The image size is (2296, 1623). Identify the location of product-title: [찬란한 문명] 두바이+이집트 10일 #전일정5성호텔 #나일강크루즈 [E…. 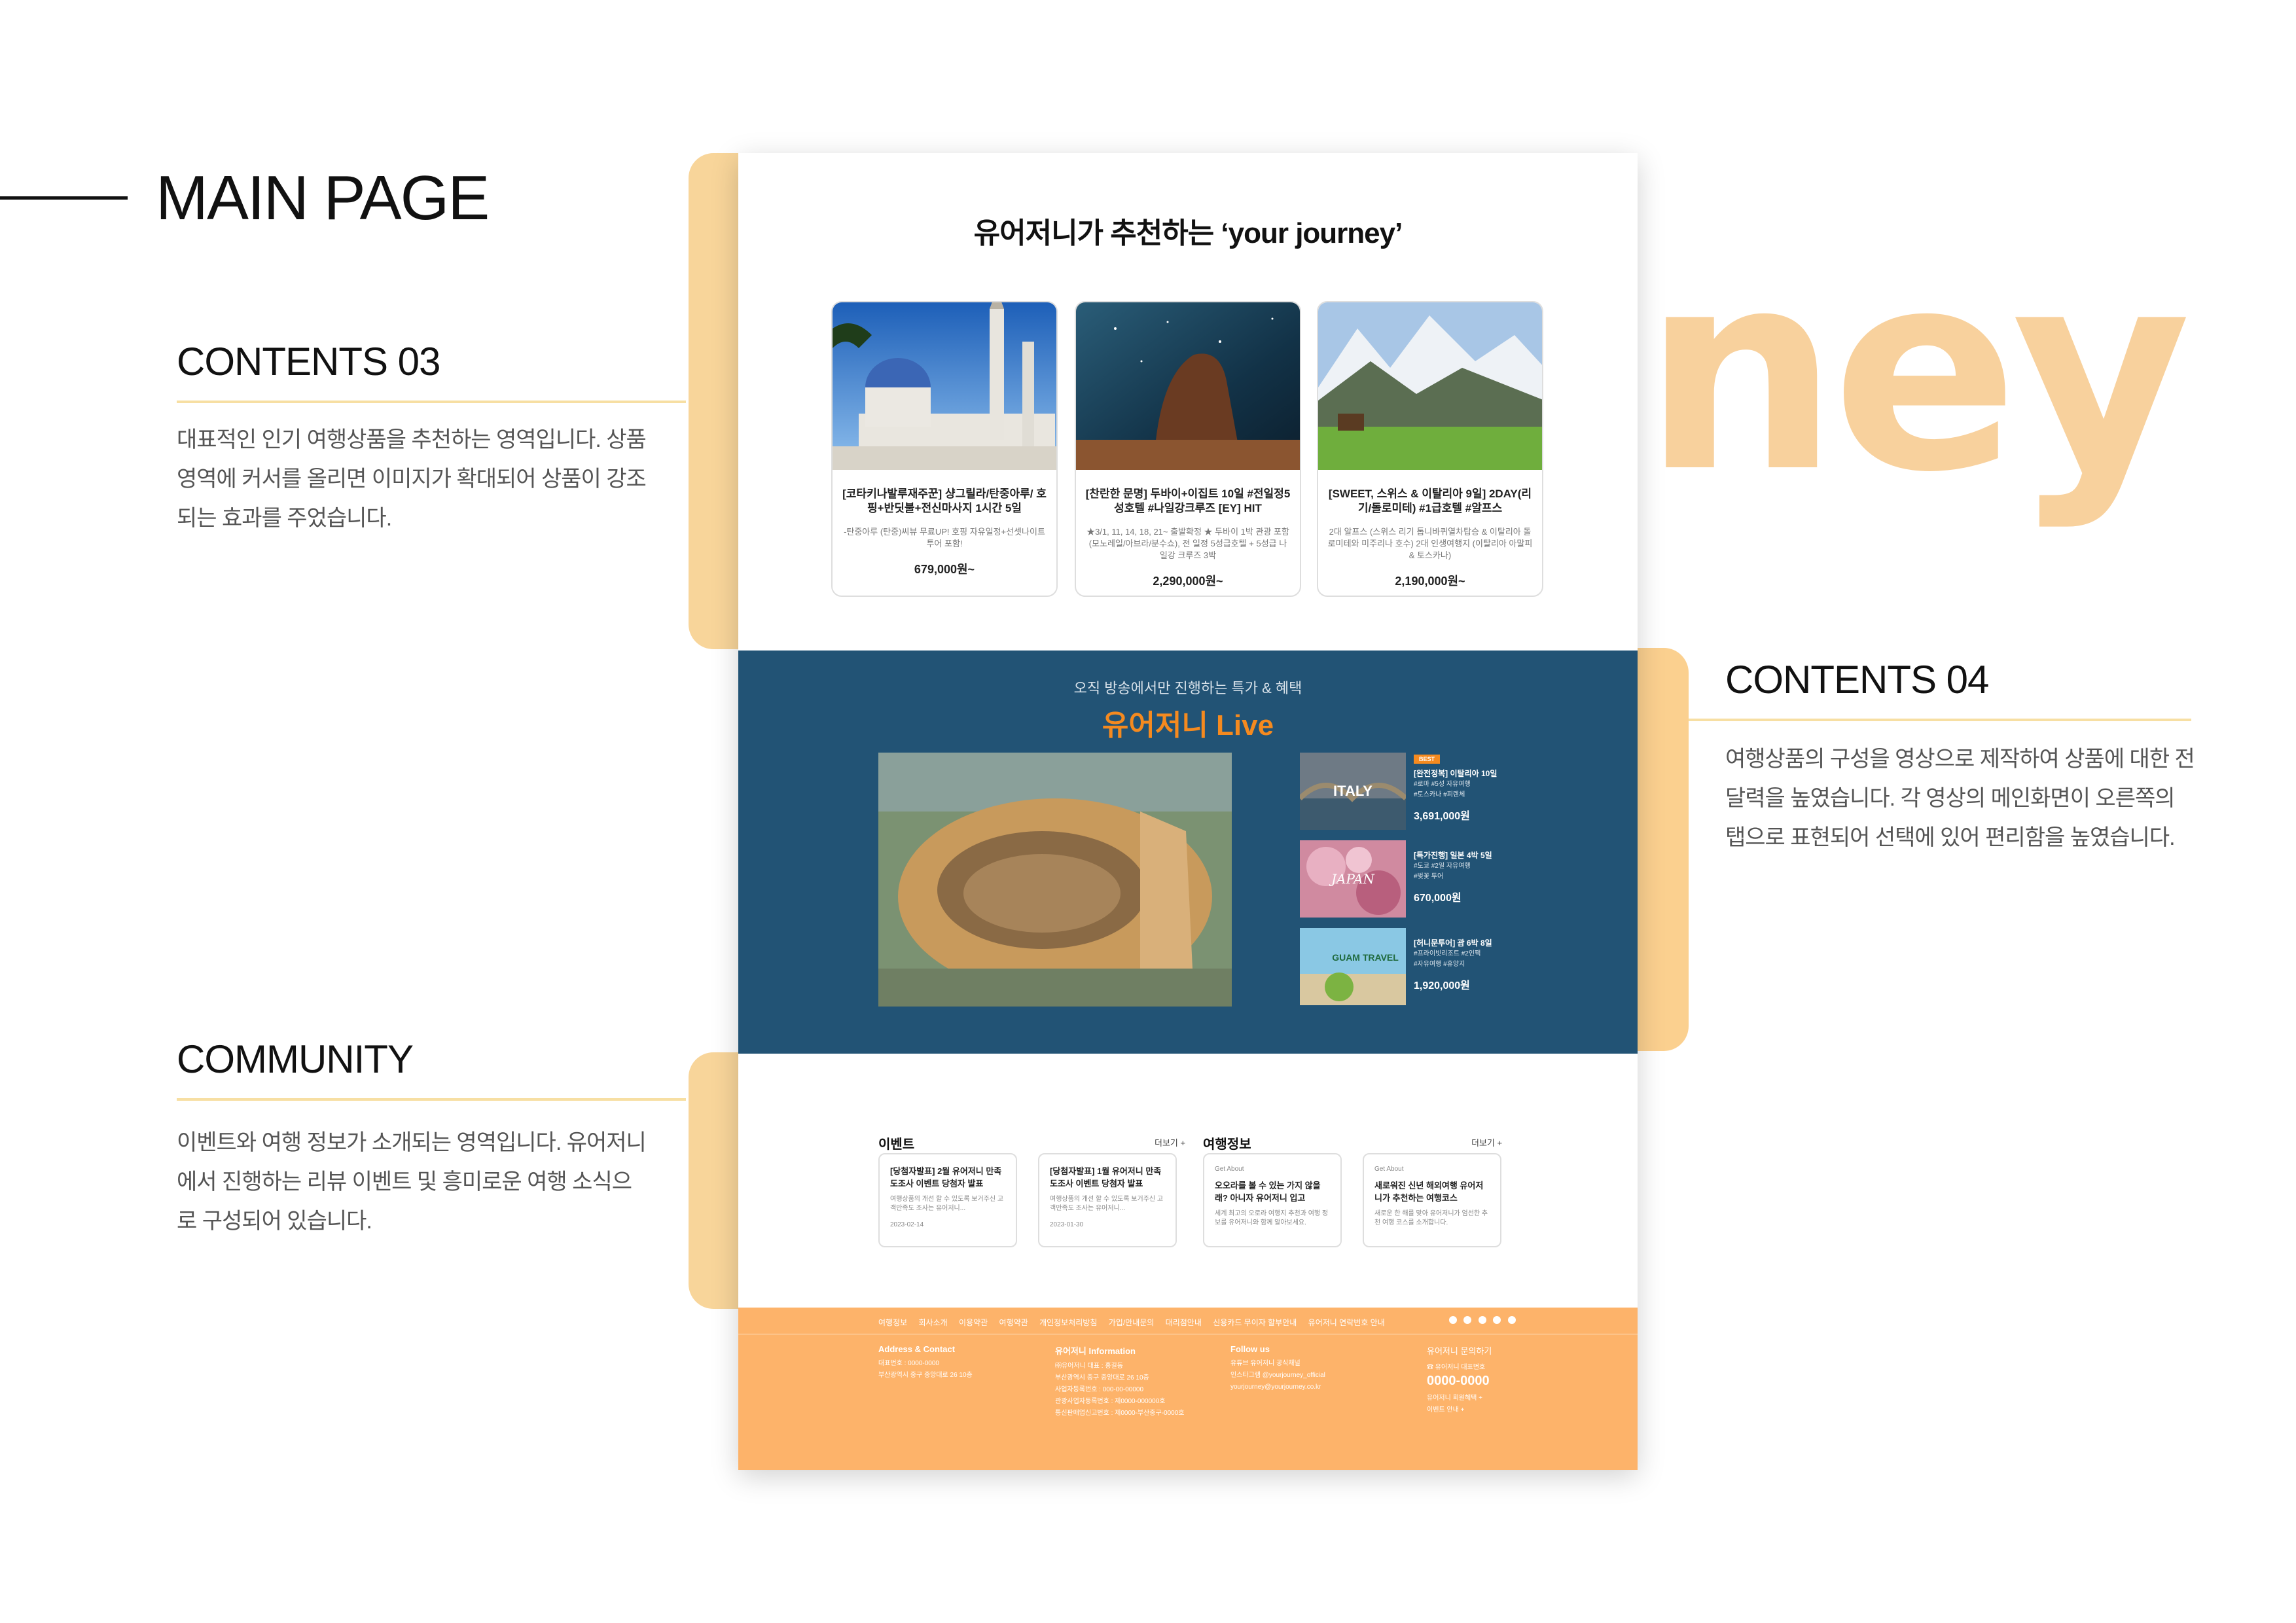
(1188, 501).